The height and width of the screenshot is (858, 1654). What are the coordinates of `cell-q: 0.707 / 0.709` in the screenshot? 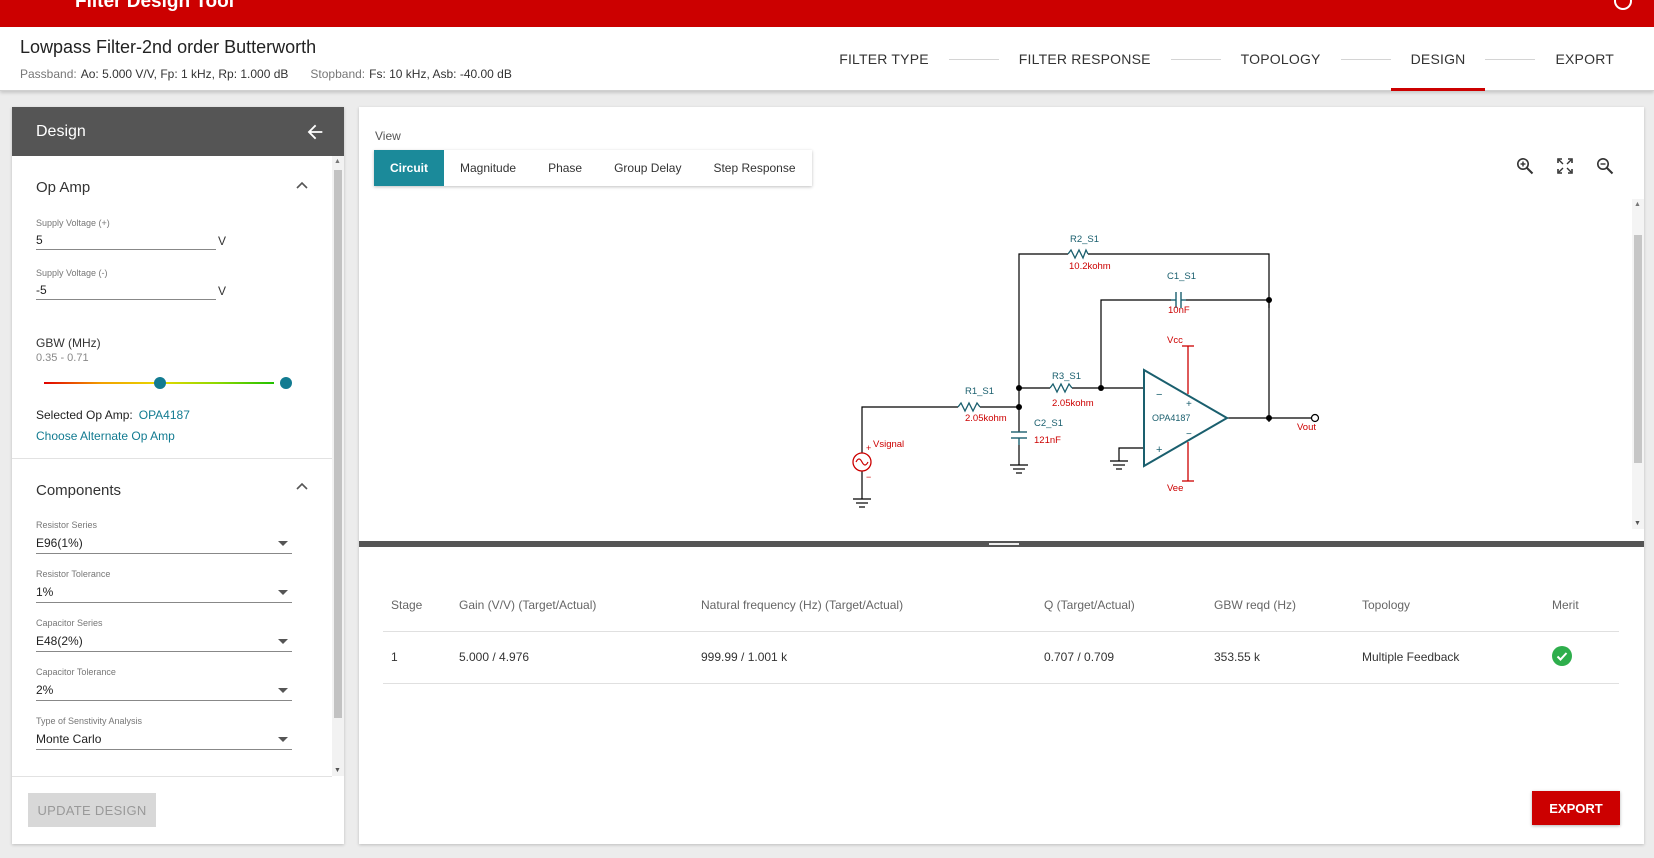 It's located at (1121, 657).